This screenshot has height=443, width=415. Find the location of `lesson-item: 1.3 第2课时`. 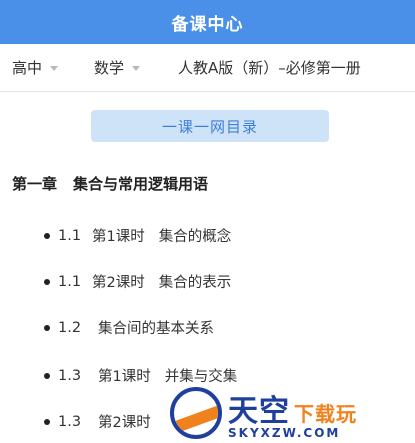

lesson-item: 1.3 第2课时 is located at coordinates (97, 421).